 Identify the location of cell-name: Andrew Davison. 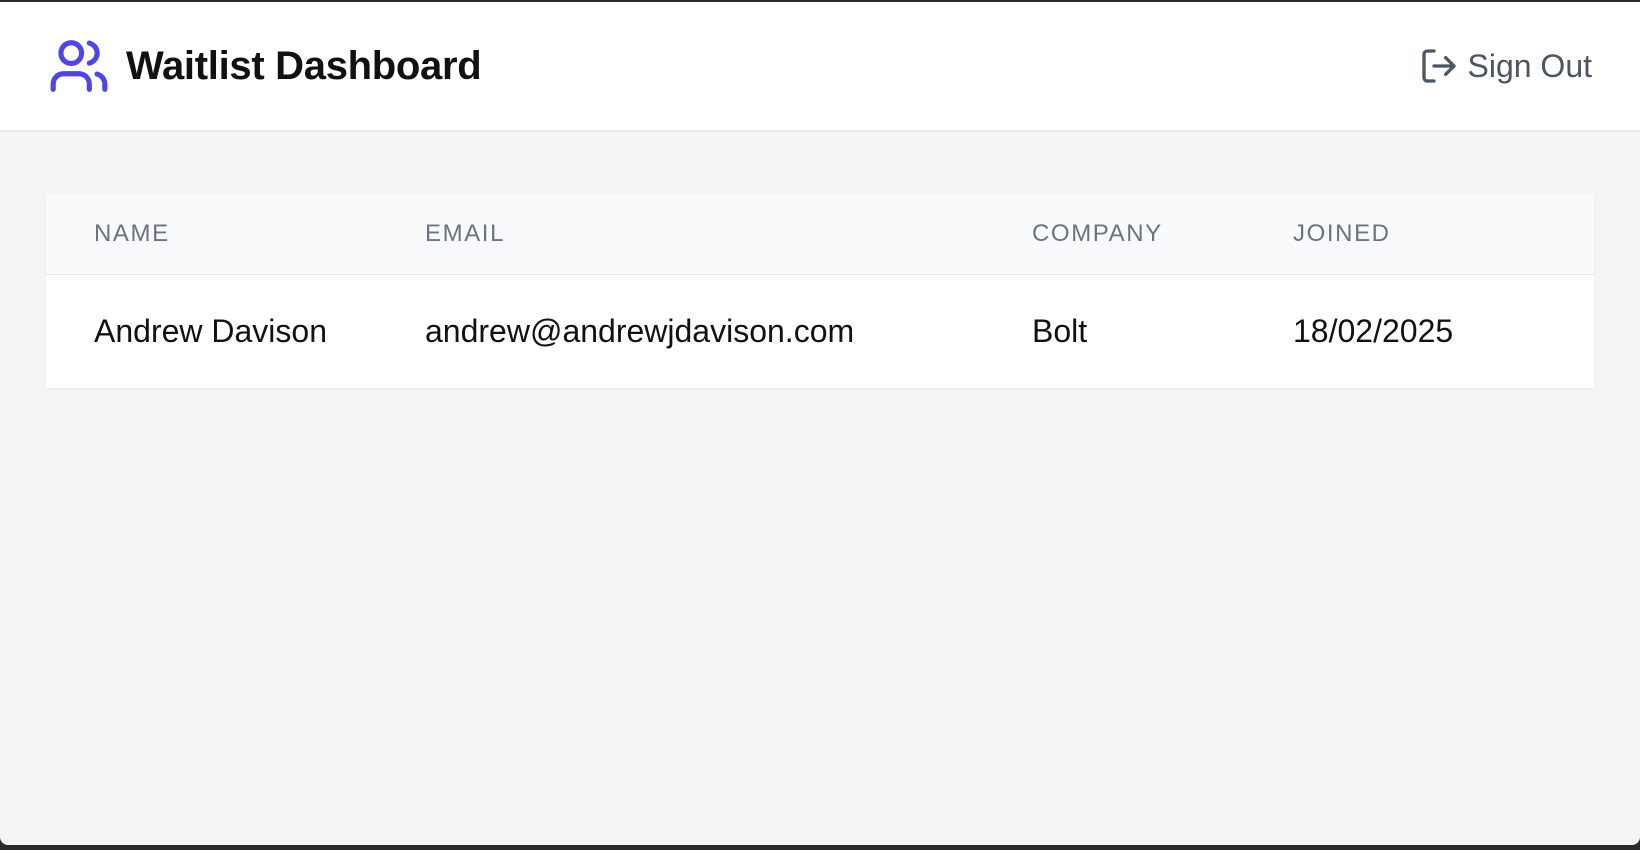
(210, 330).